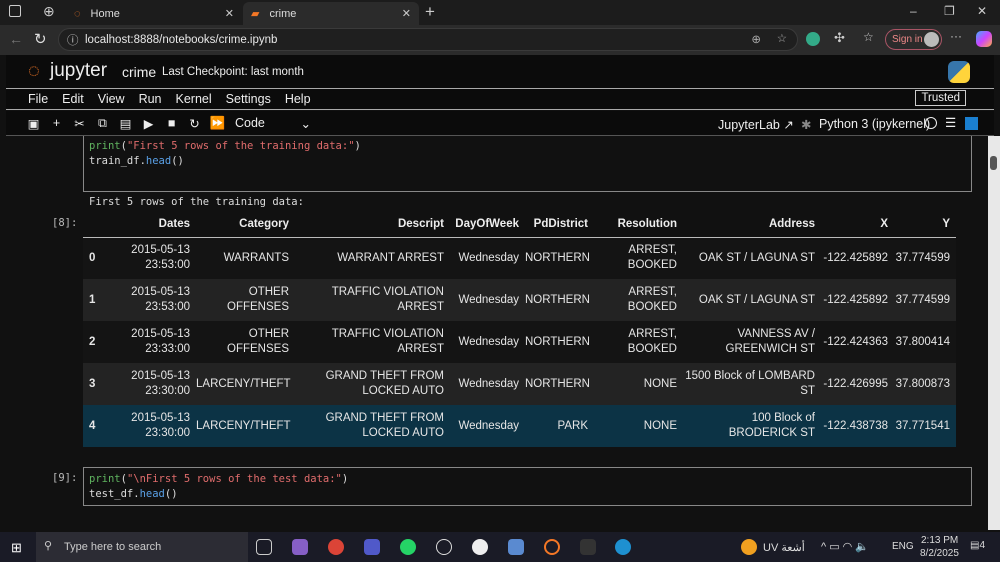  What do you see at coordinates (264, 547) in the screenshot?
I see `task-view-icon` at bounding box center [264, 547].